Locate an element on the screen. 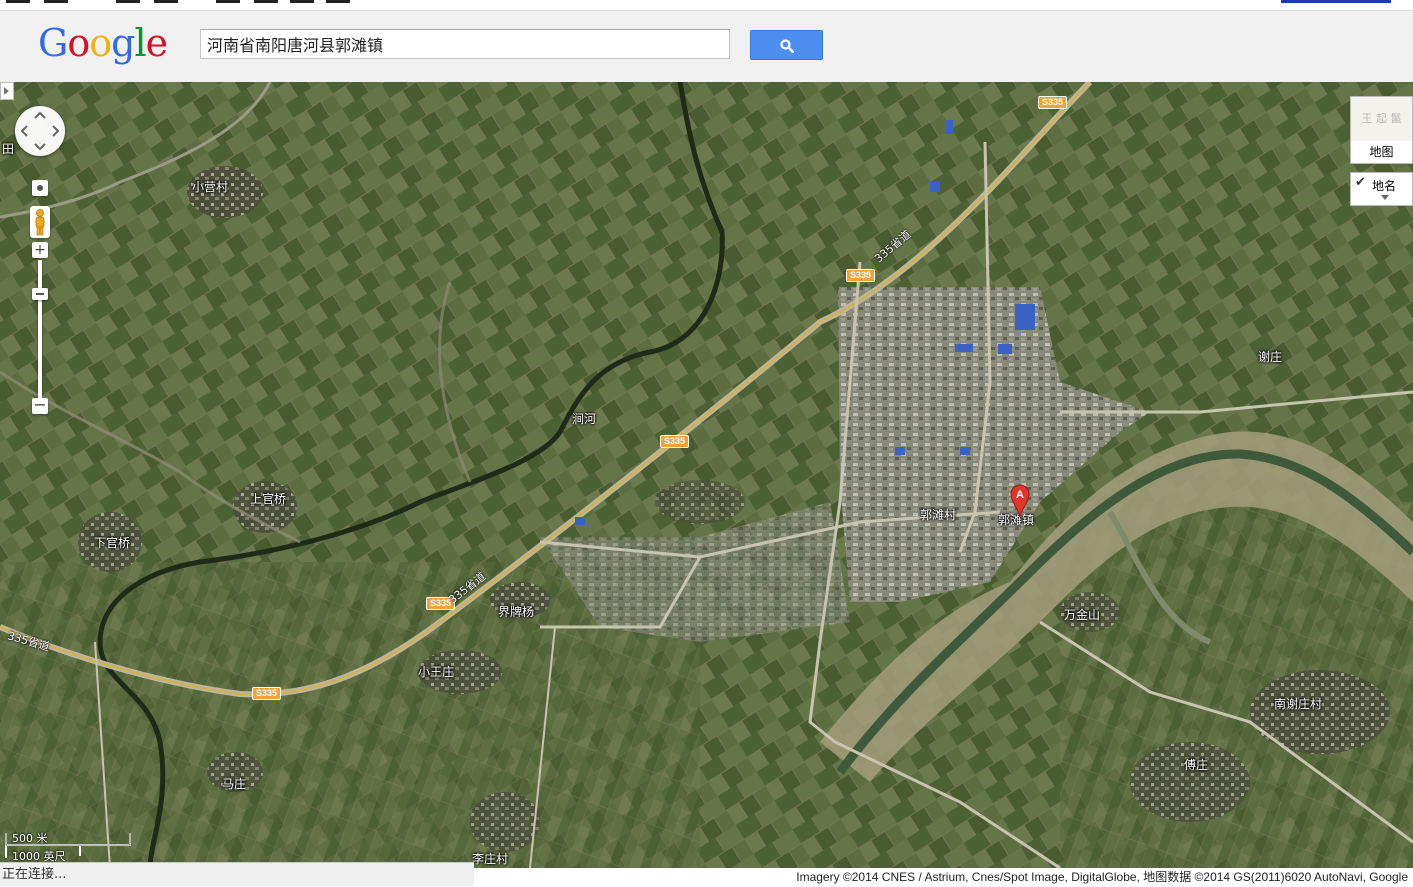 Image resolution: width=1413 pixels, height=887 pixels. place-label: 界牌杨 is located at coordinates (516, 612).